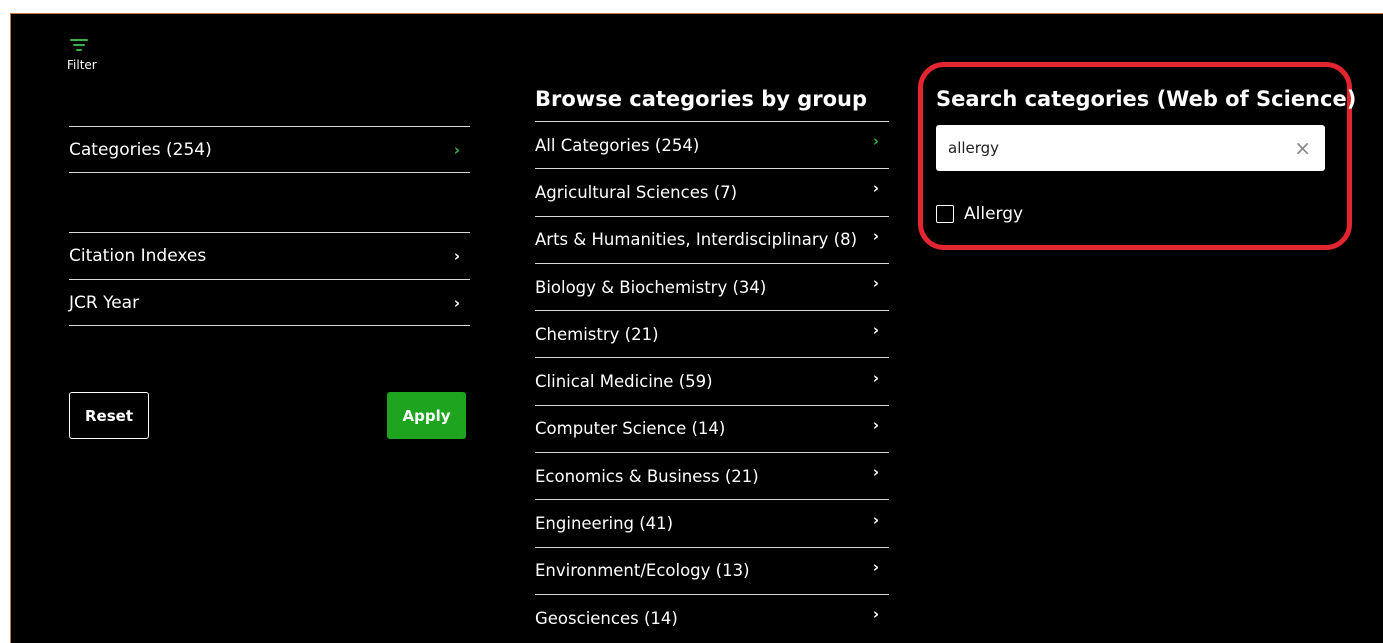  I want to click on filter-label: Filter, so click(82, 65).